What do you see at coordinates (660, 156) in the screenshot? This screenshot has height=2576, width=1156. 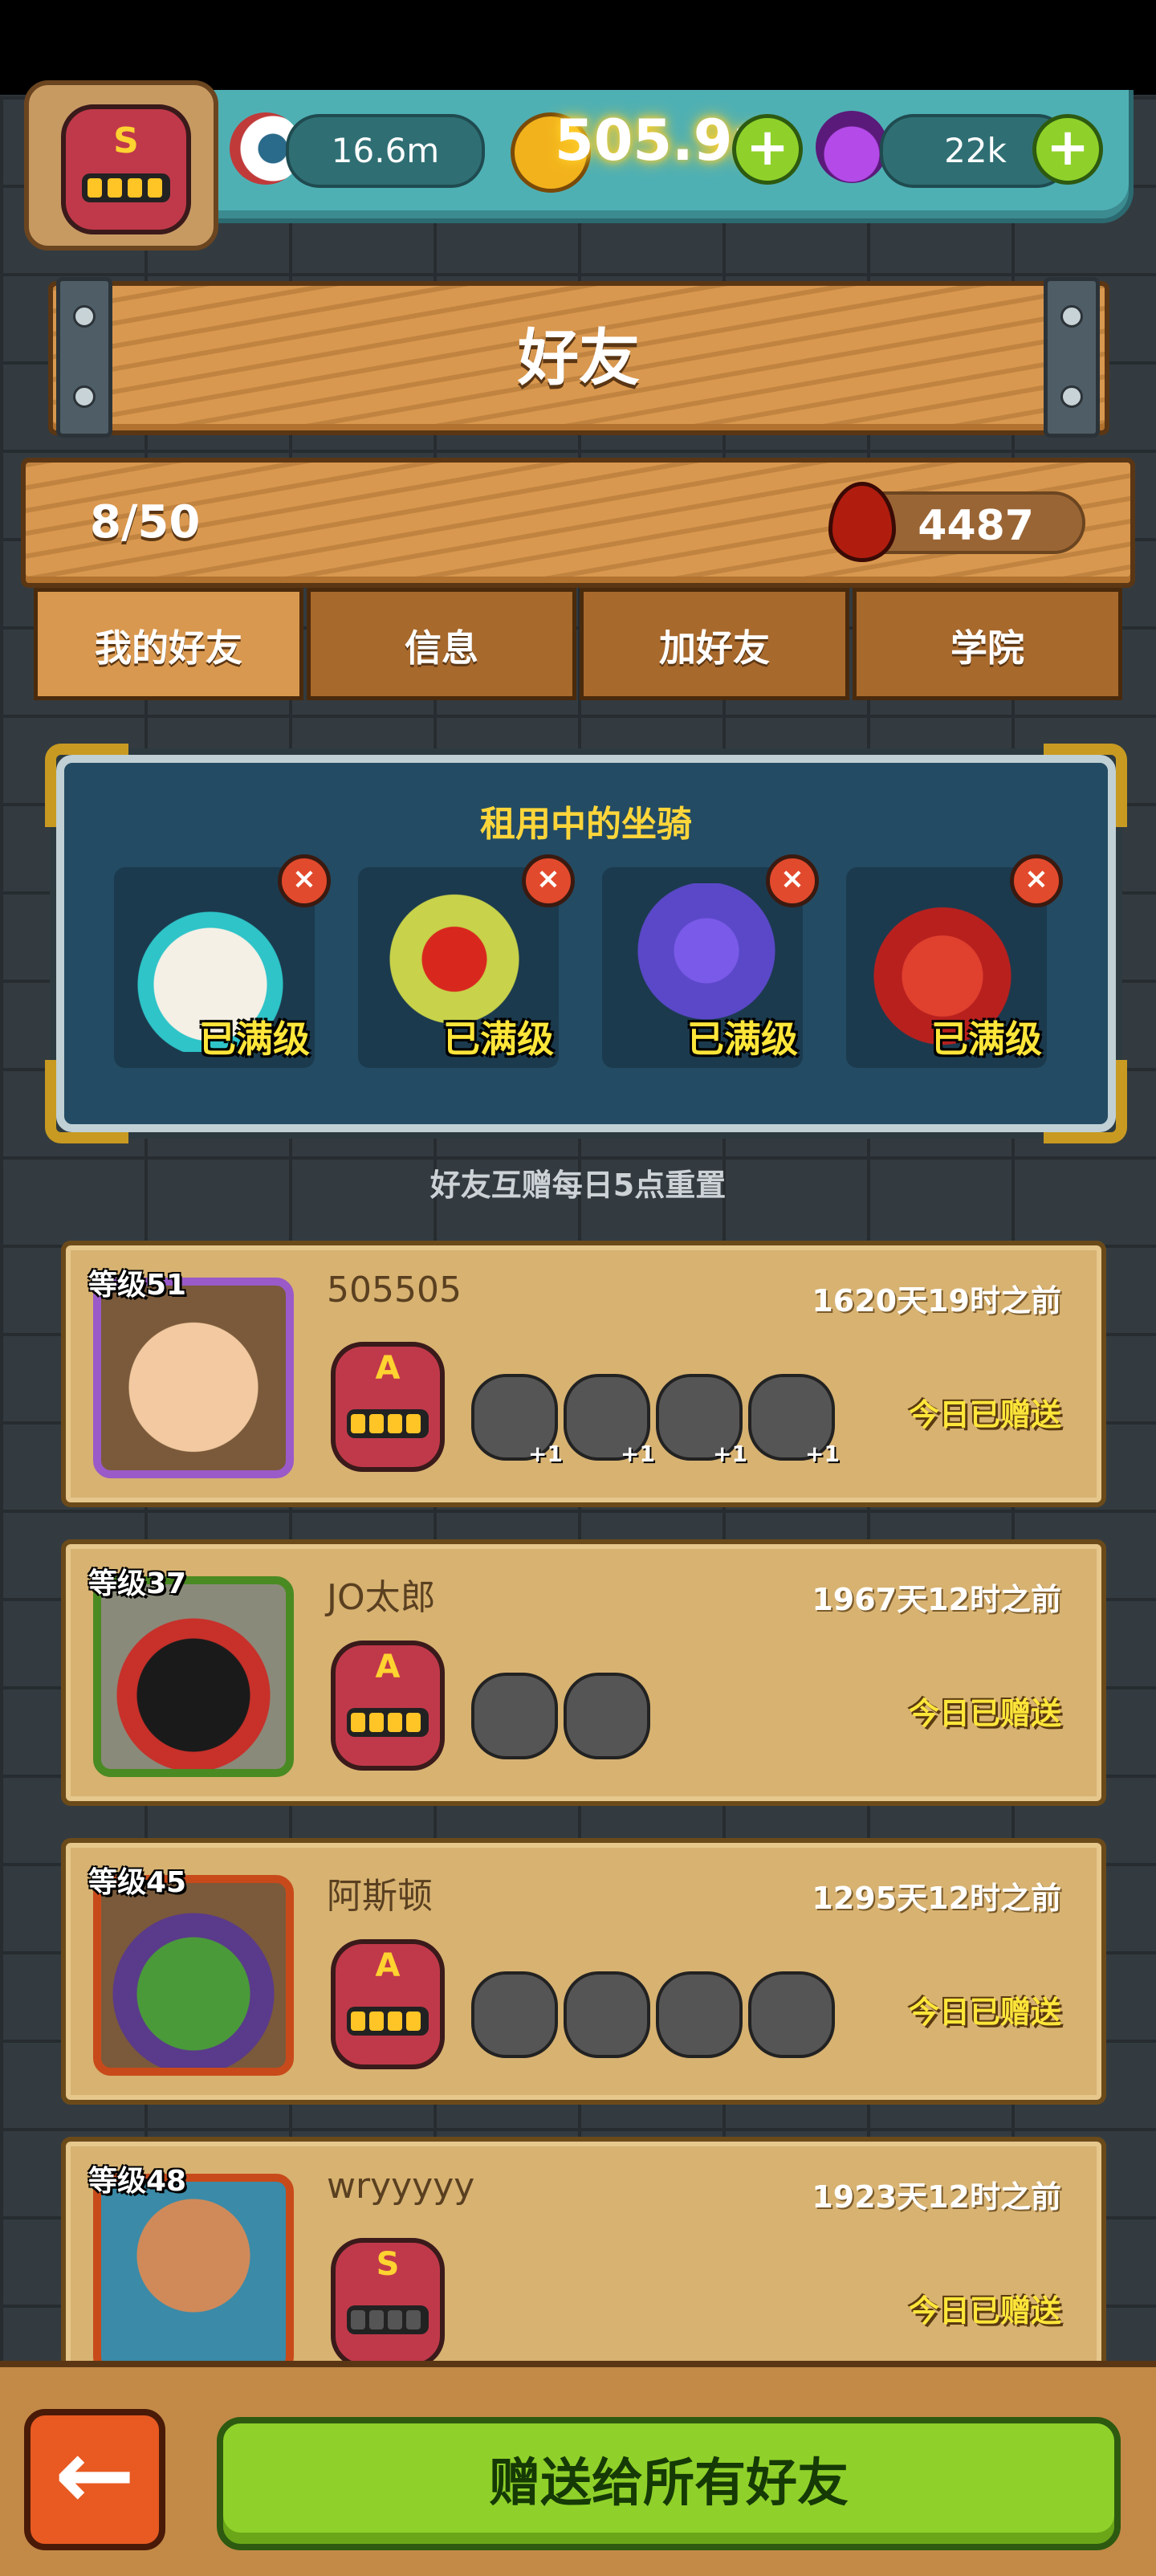 I see `currency-bar: 16.6m 505.9n + 22k +` at bounding box center [660, 156].